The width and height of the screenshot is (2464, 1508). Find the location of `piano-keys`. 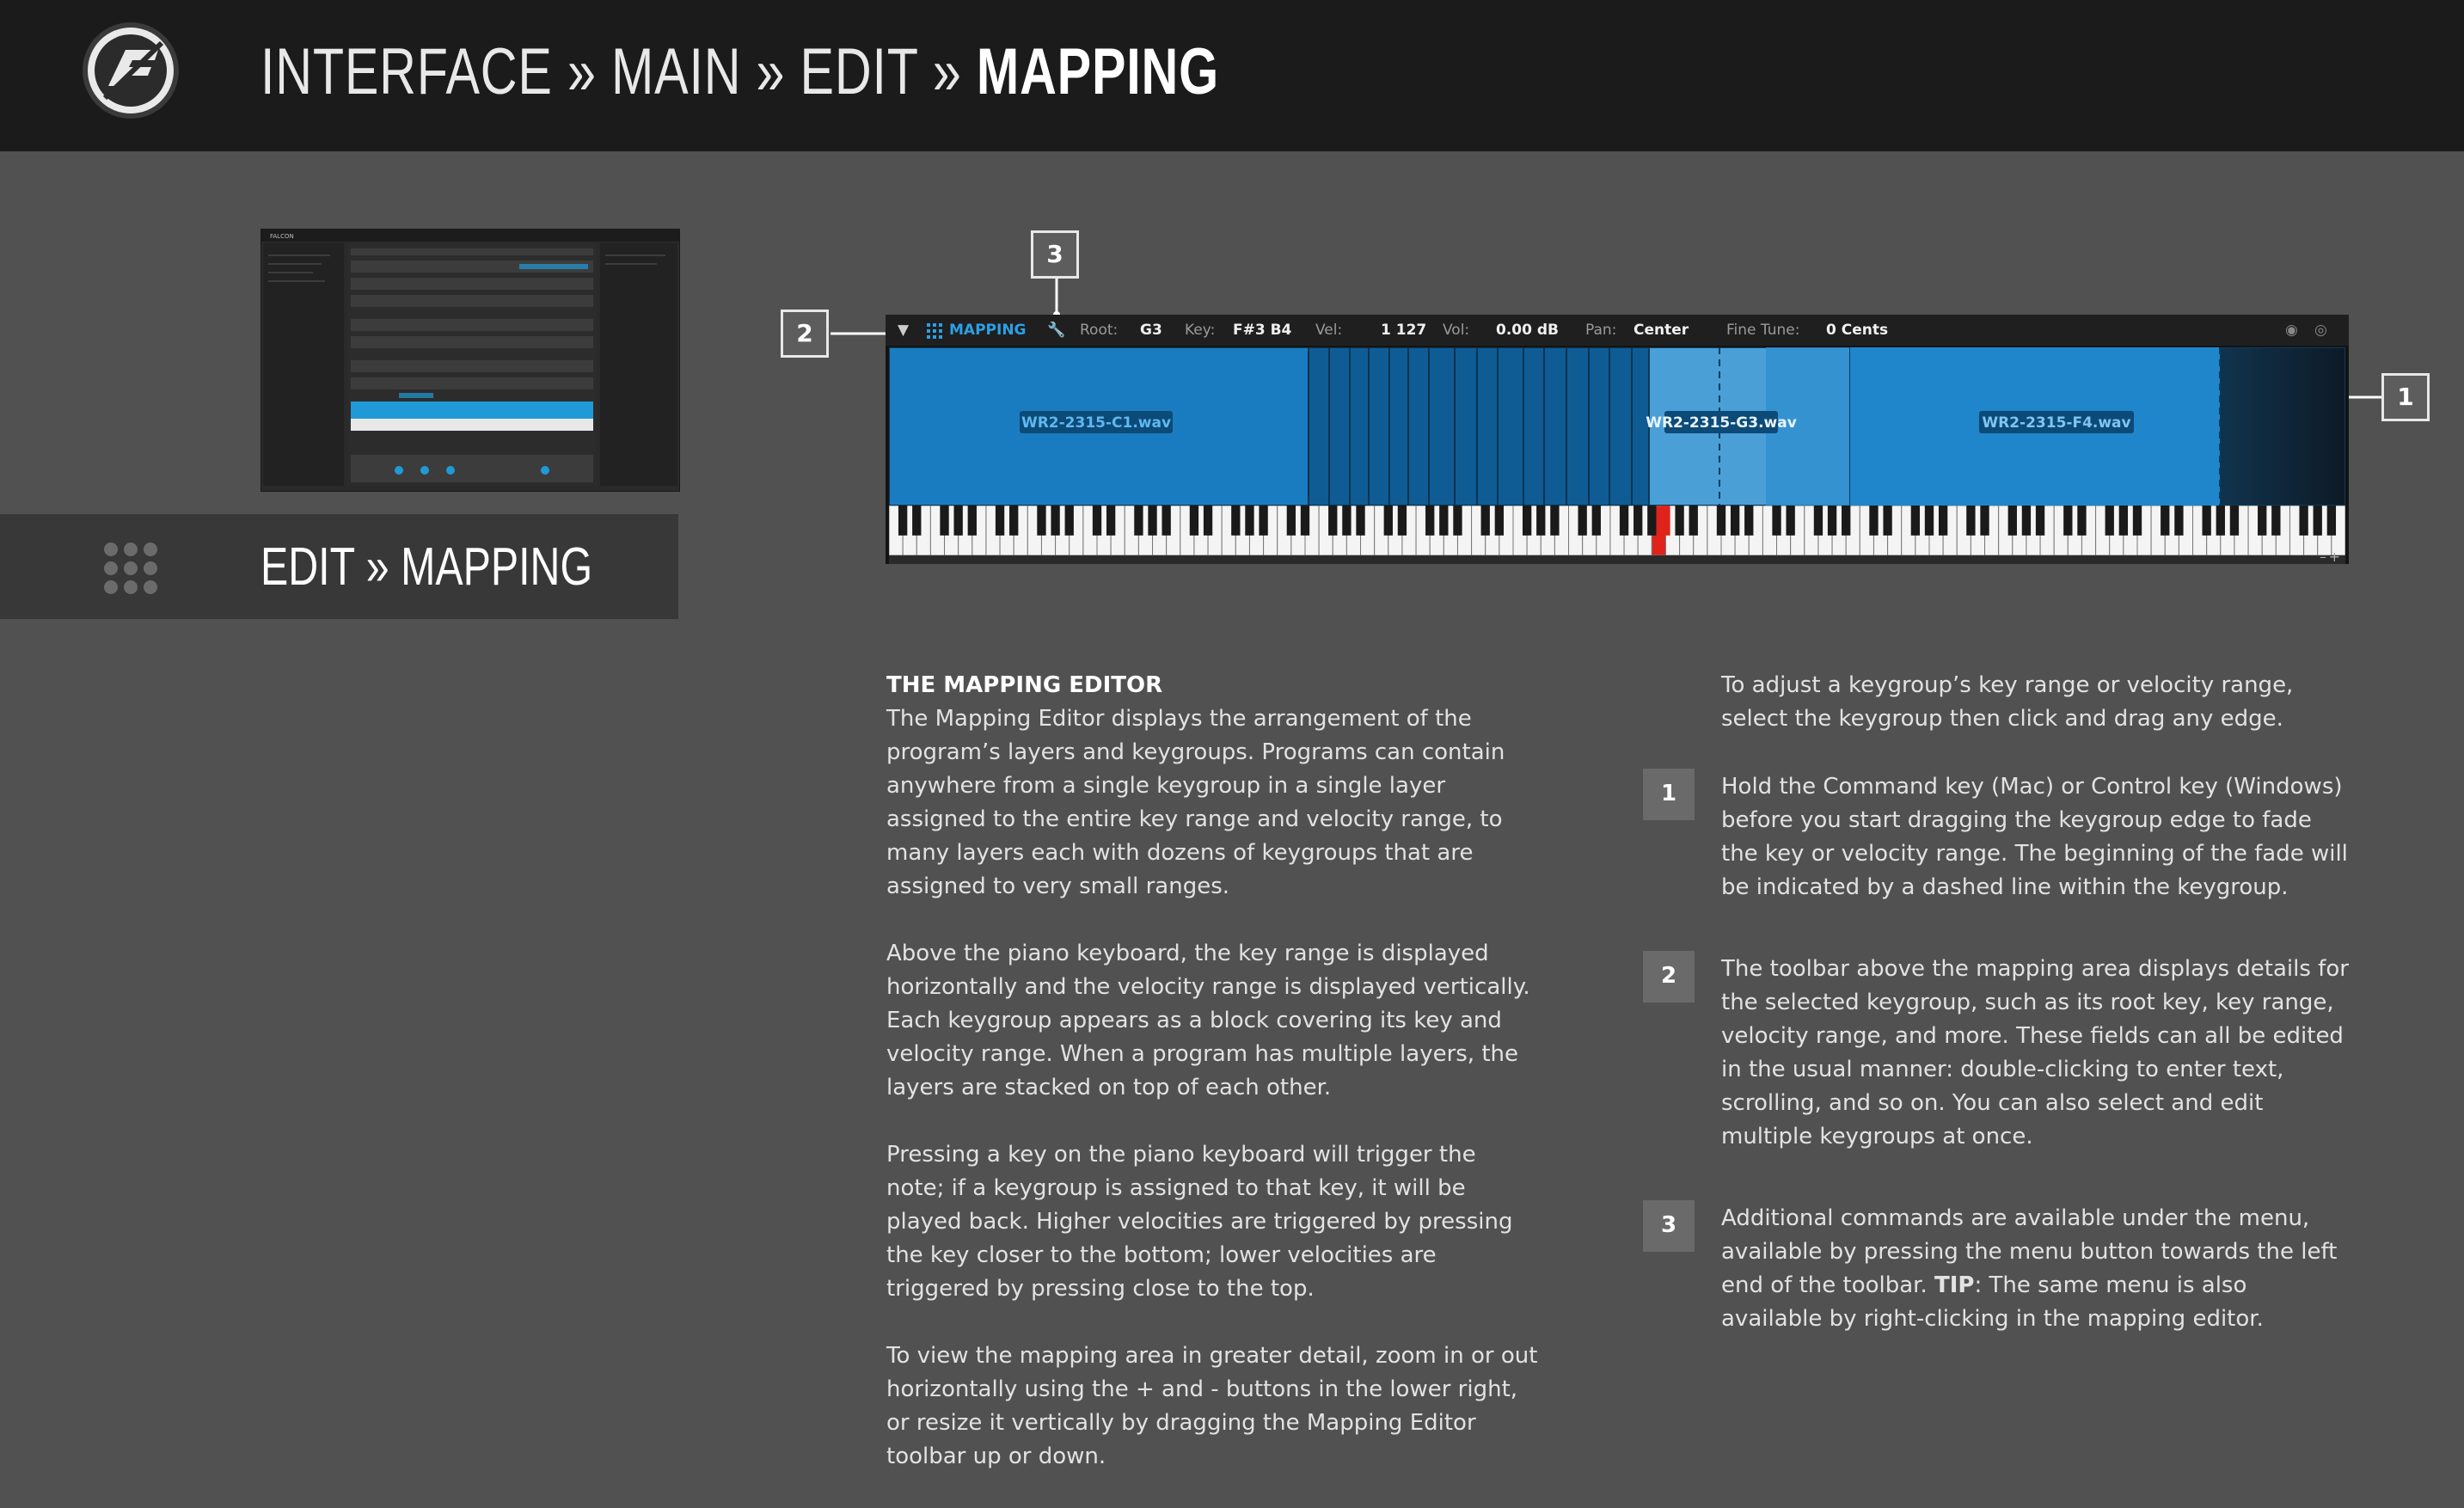

piano-keys is located at coordinates (1617, 530).